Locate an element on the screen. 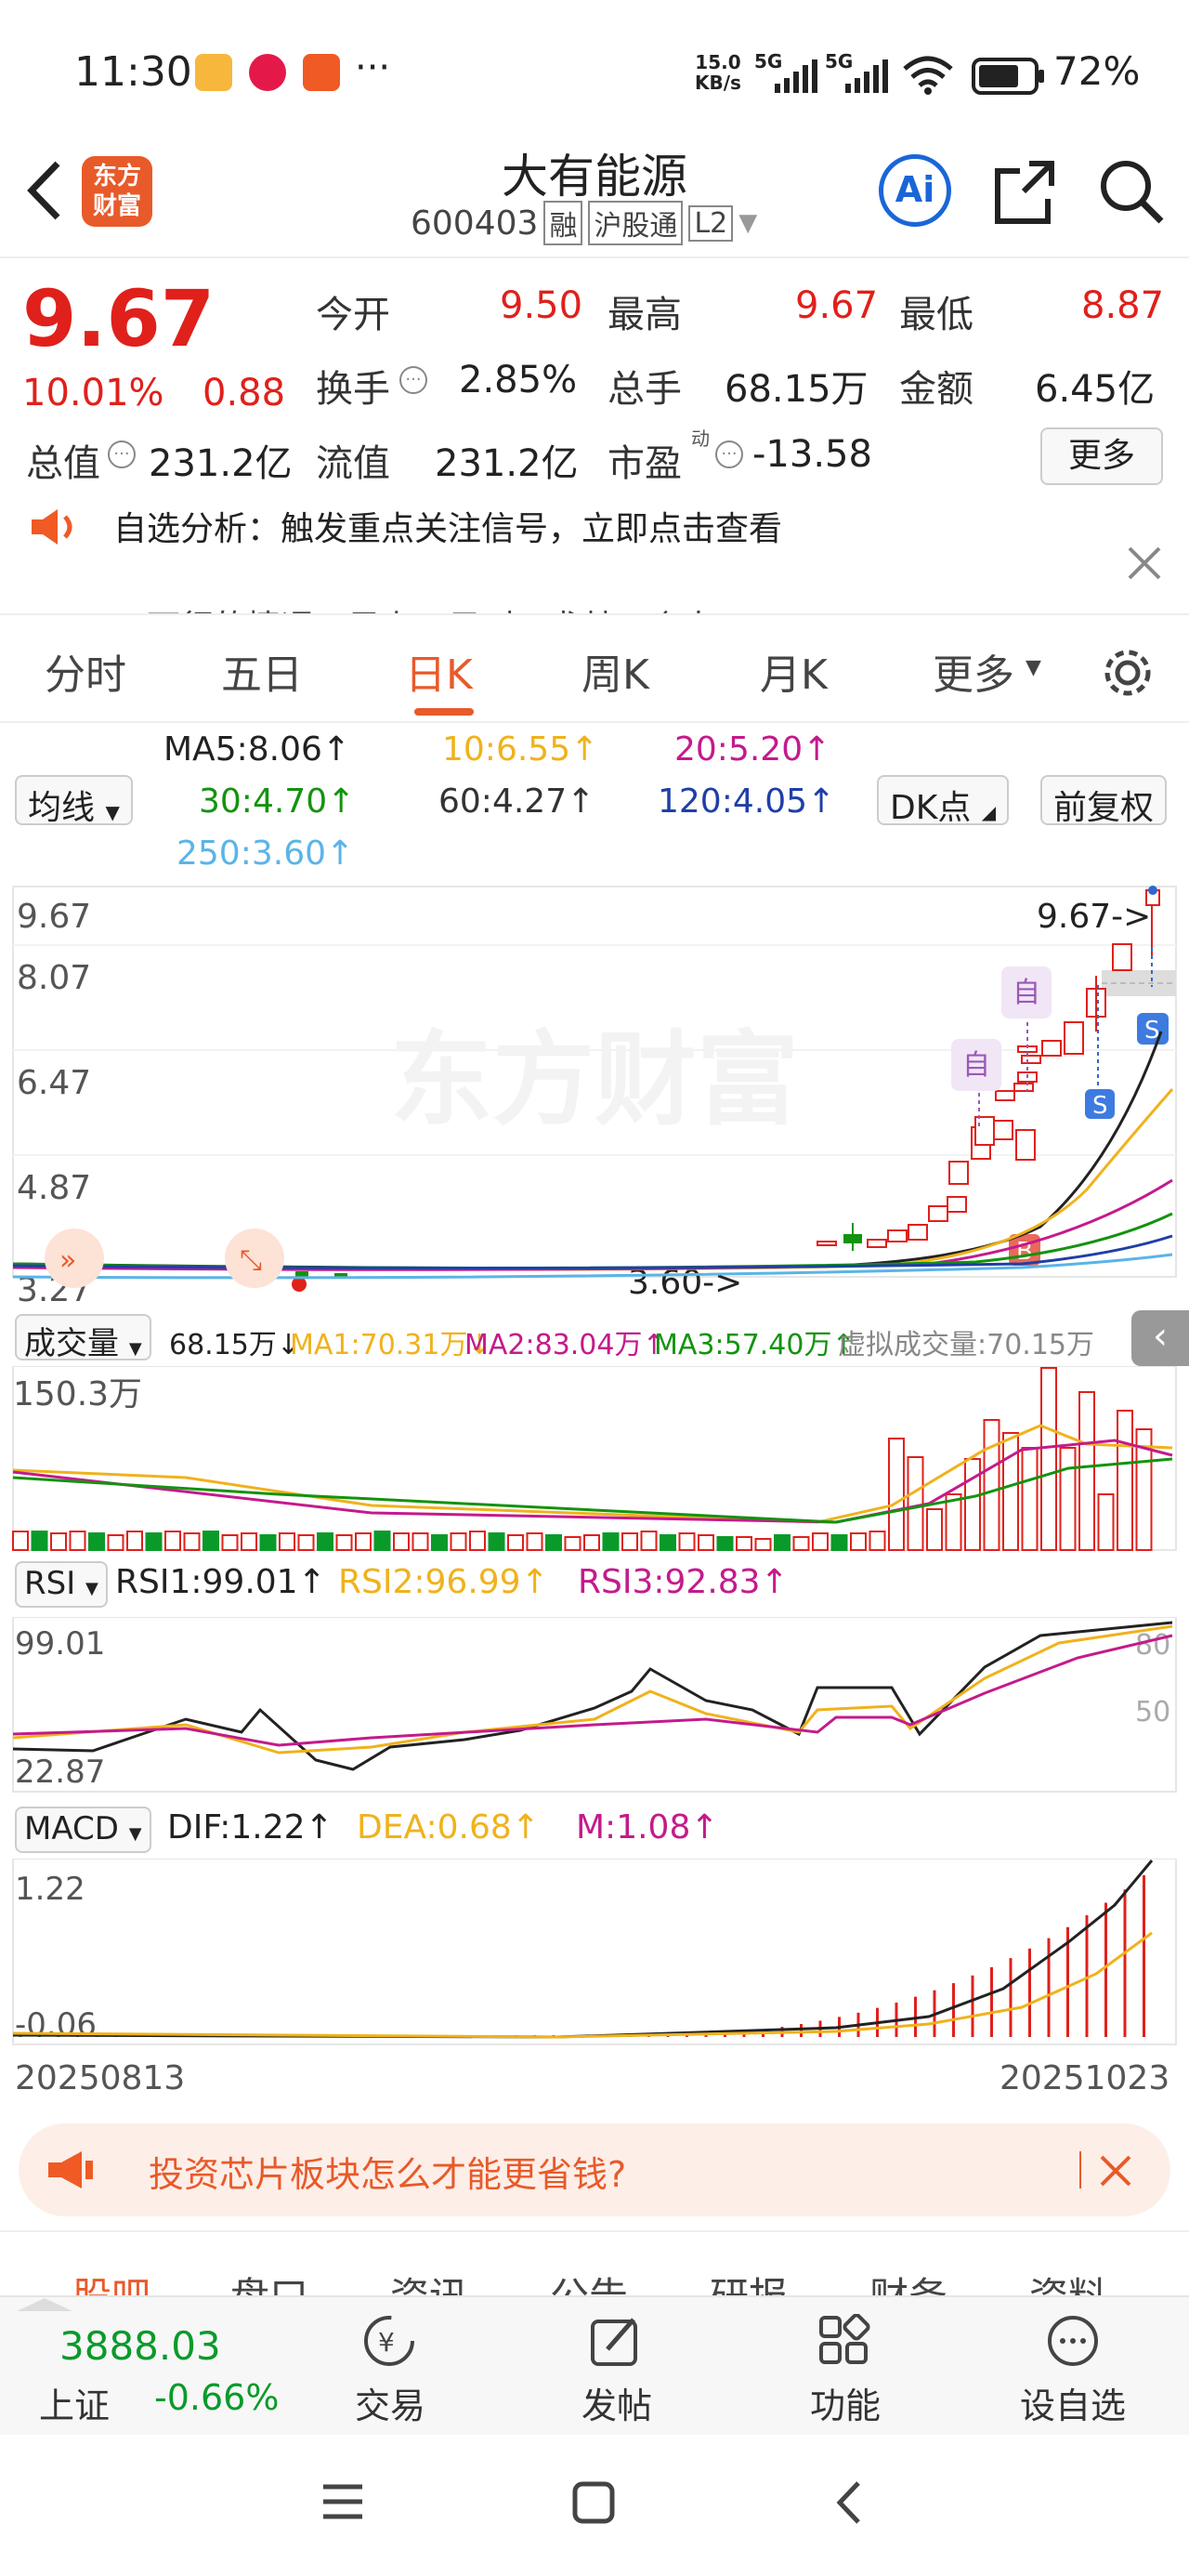 The image size is (1189, 2576). volume-selector: 成交量 ▼ is located at coordinates (83, 1338).